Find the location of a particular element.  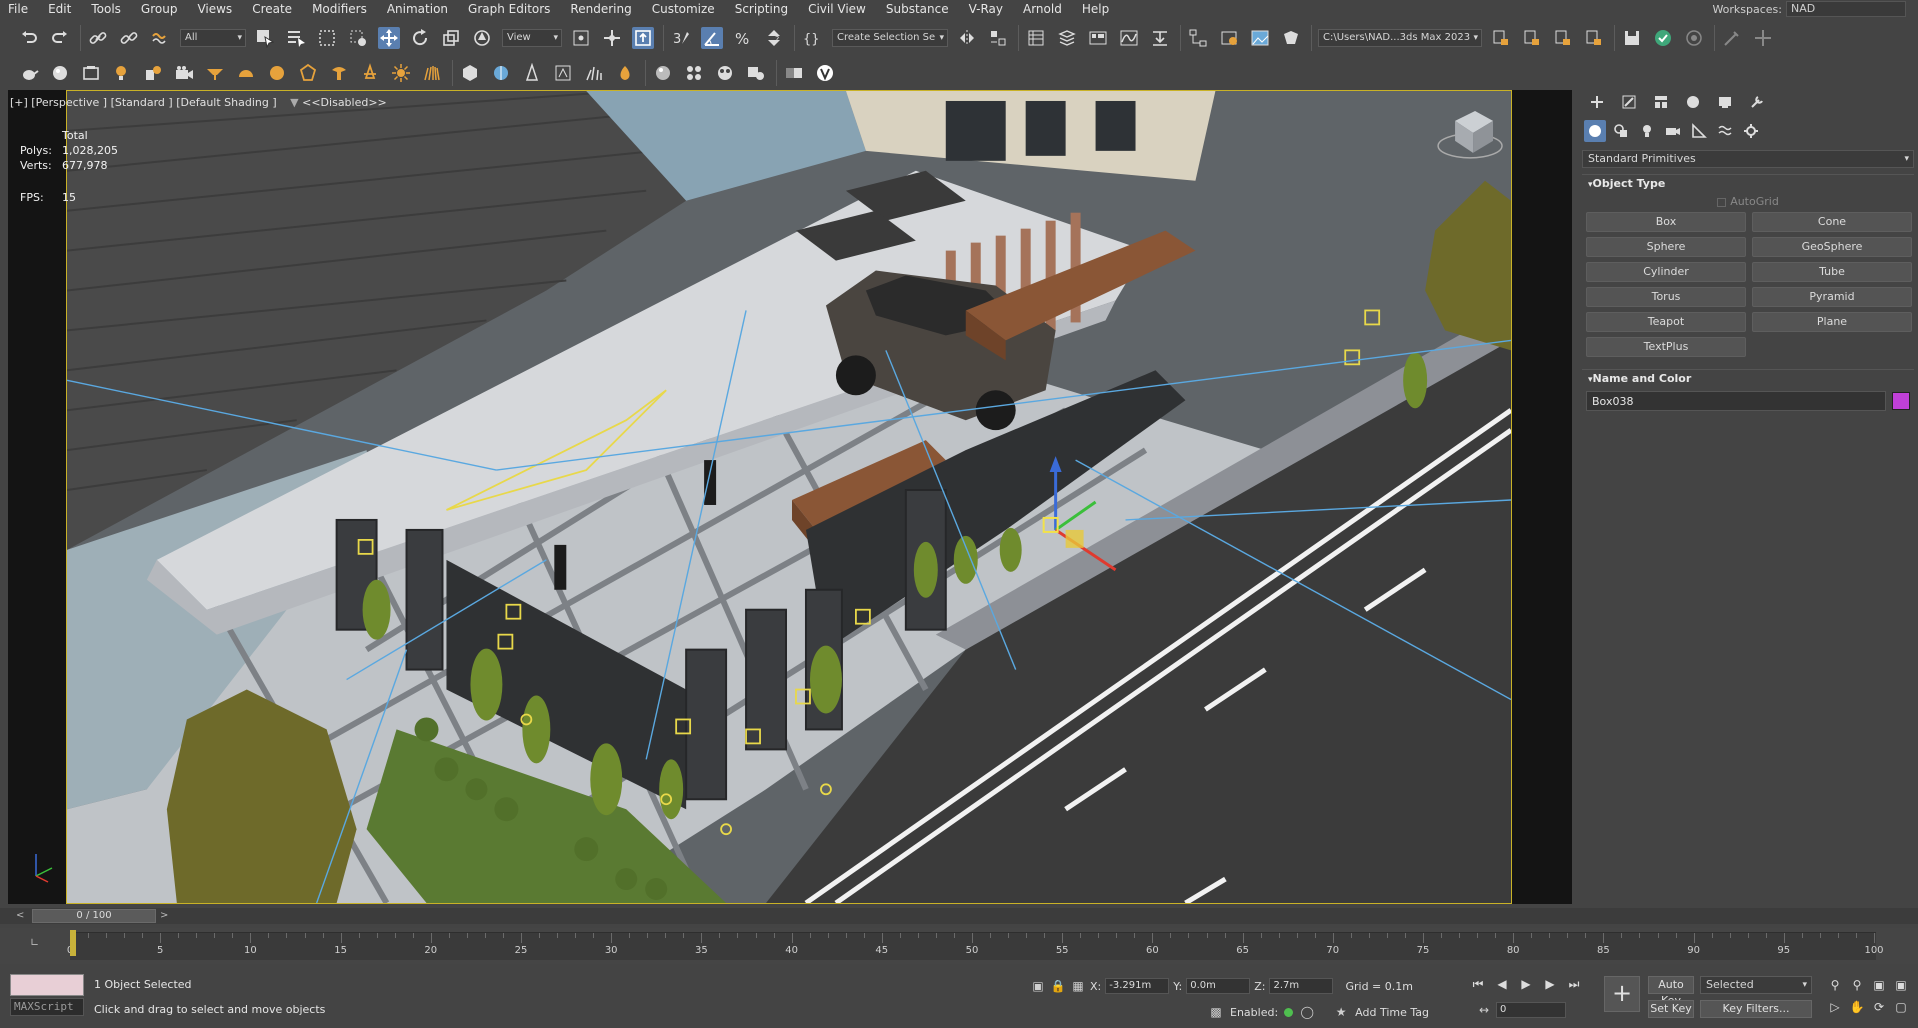

torus-button: Torus is located at coordinates (1666, 297).